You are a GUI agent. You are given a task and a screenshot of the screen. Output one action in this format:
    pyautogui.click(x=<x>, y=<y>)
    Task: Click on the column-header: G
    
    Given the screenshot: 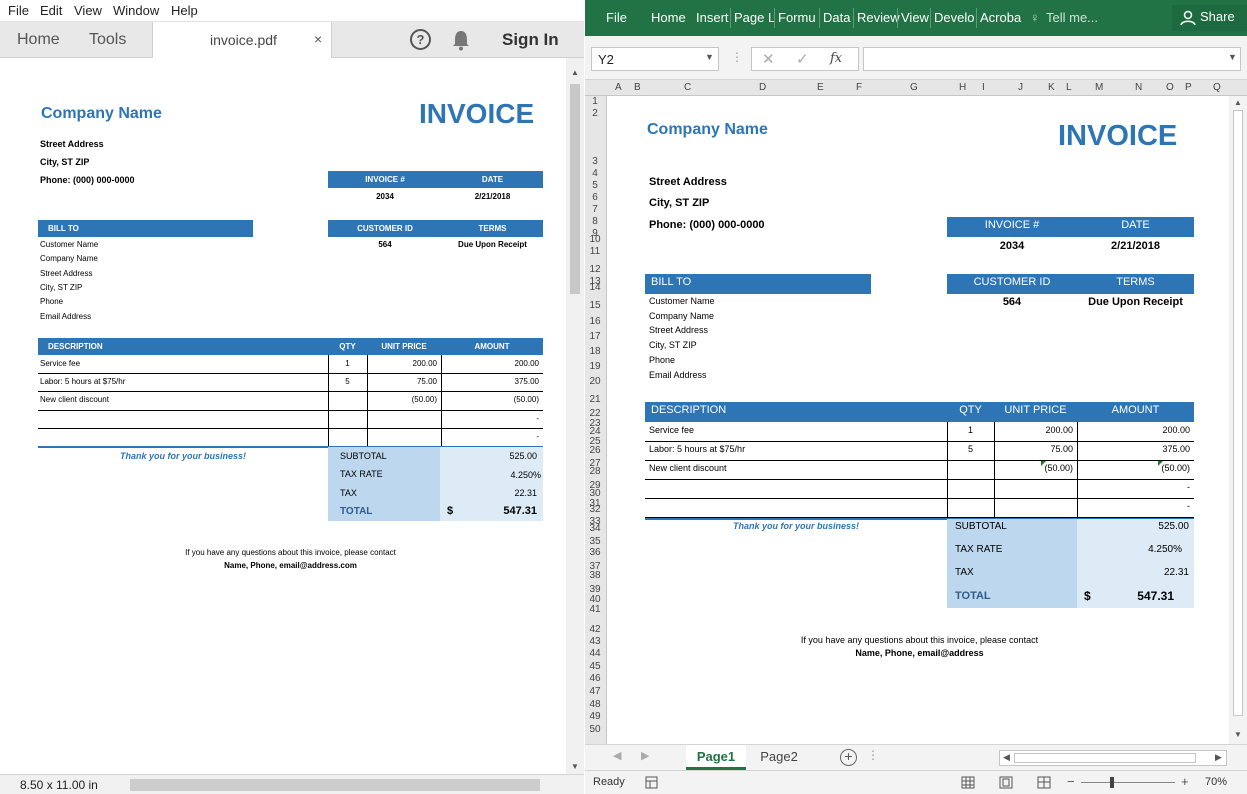 What is the action you would take?
    pyautogui.click(x=914, y=87)
    